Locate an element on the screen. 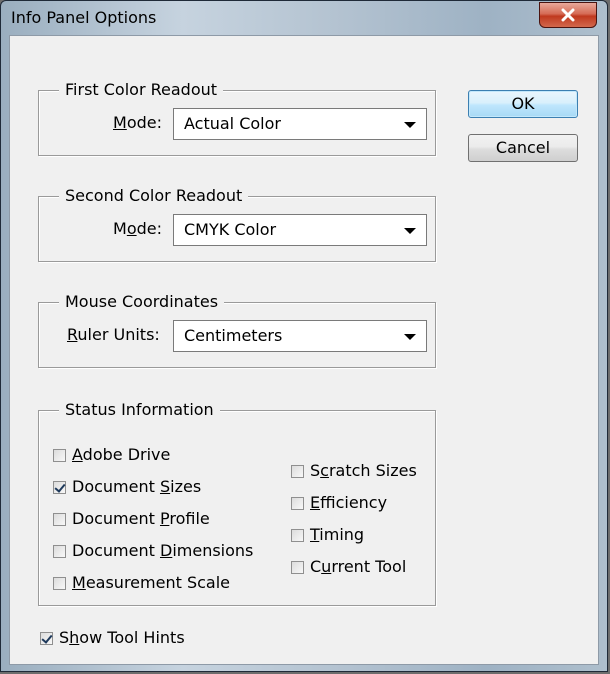 Image resolution: width=610 pixels, height=674 pixels. first-color-readout-legend: First Color Readout is located at coordinates (141, 90).